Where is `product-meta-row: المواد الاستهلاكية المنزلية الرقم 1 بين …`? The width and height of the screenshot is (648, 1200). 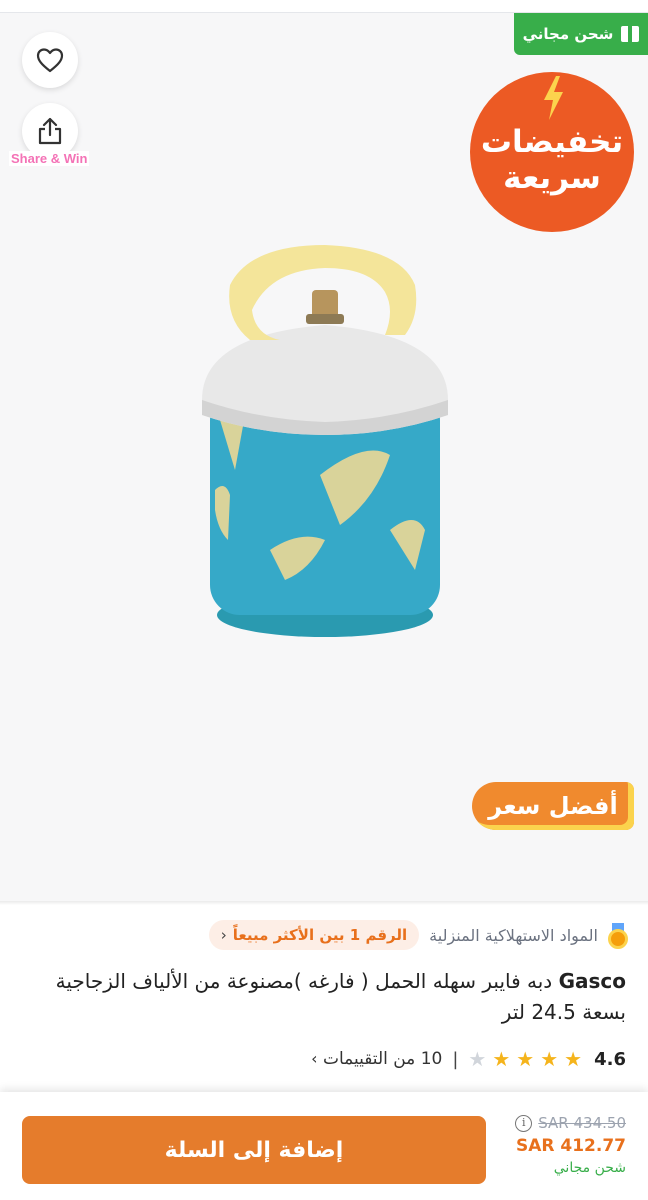
product-meta-row: المواد الاستهلاكية المنزلية الرقم 1 بين … is located at coordinates (418, 935).